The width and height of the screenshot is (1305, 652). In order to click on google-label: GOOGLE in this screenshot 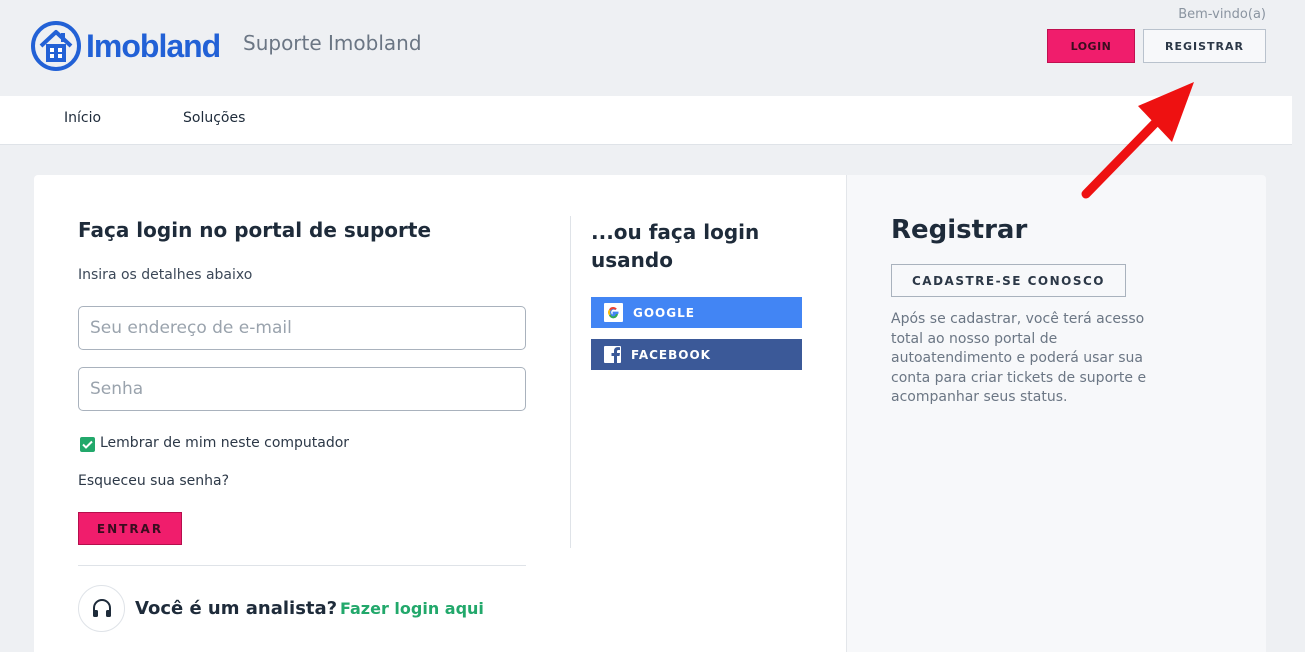, I will do `click(664, 312)`.